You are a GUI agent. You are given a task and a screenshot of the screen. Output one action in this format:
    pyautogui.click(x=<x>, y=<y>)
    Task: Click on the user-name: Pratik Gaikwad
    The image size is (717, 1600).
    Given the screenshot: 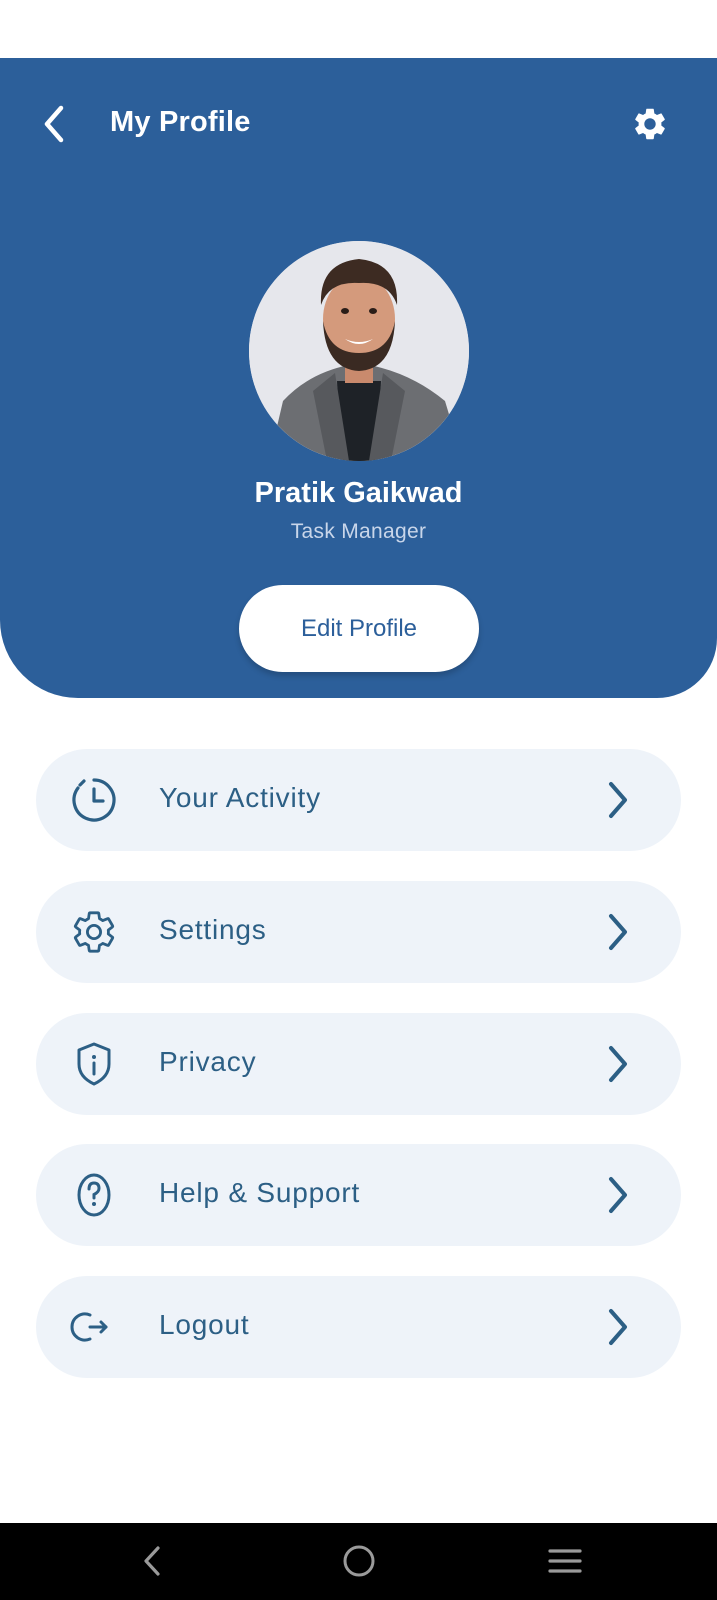 What is the action you would take?
    pyautogui.click(x=358, y=493)
    